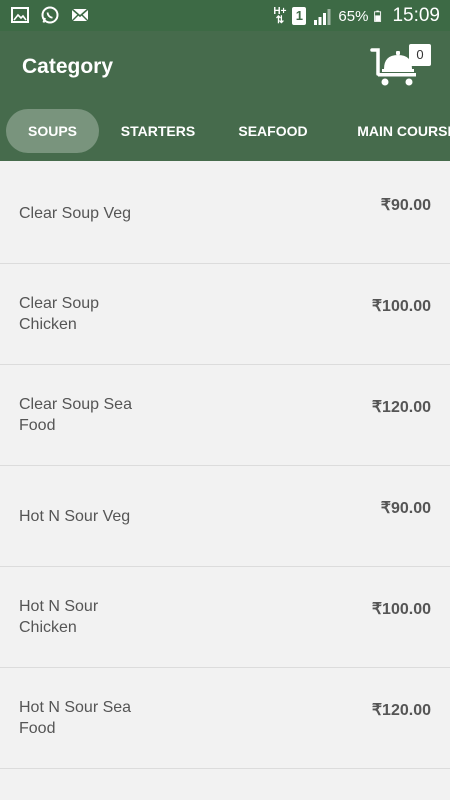 This screenshot has height=800, width=450. Describe the element at coordinates (75, 516) in the screenshot. I see `item-name: Hot N Sour Veg` at that location.